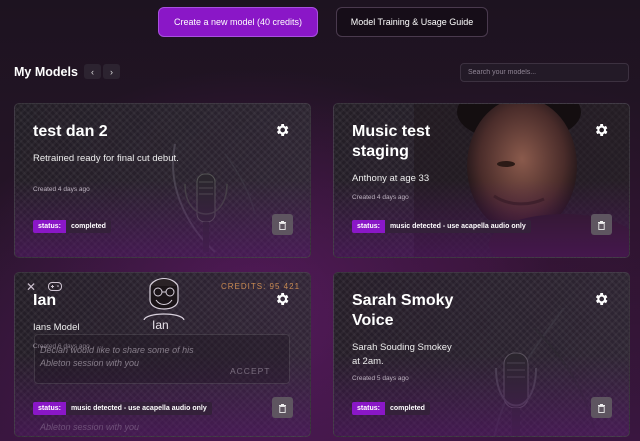 The height and width of the screenshot is (441, 640). Describe the element at coordinates (102, 71) in the screenshot. I see `pager: ‹ ›` at that location.